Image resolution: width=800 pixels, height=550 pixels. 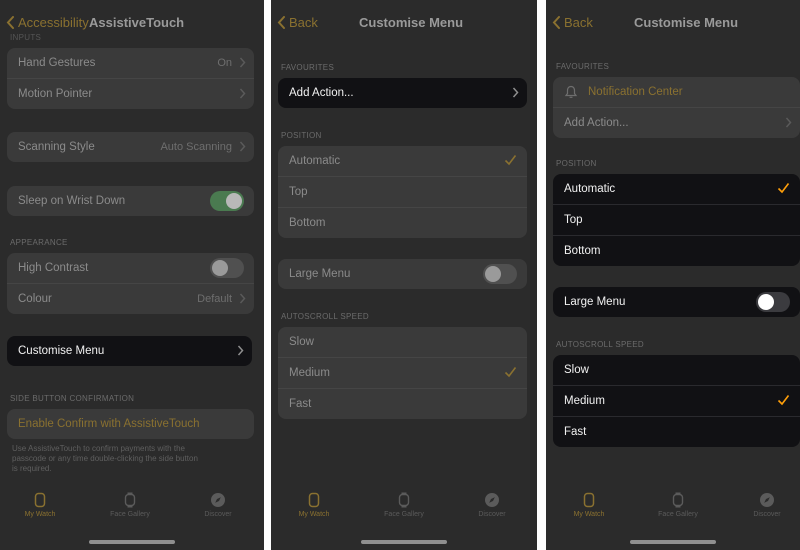 What do you see at coordinates (26, 37) in the screenshot?
I see `section-header-inputs: INPUTS` at bounding box center [26, 37].